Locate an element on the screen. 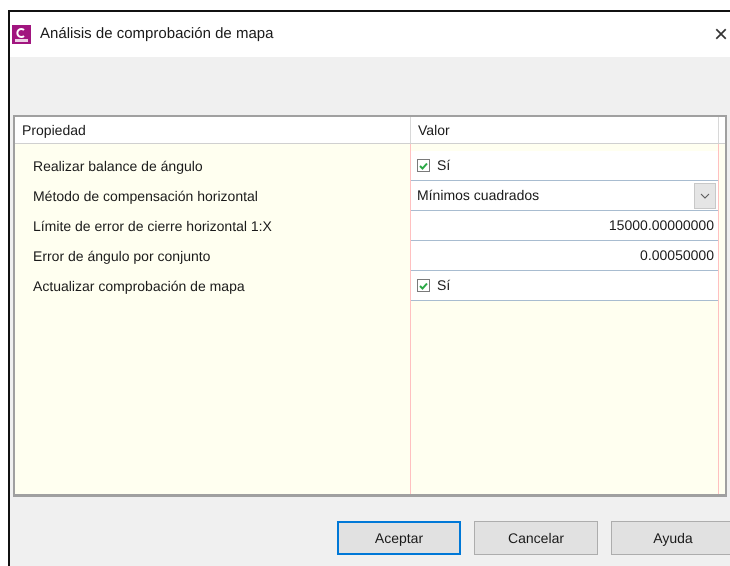 The width and height of the screenshot is (730, 566). close-button: × is located at coordinates (721, 34).